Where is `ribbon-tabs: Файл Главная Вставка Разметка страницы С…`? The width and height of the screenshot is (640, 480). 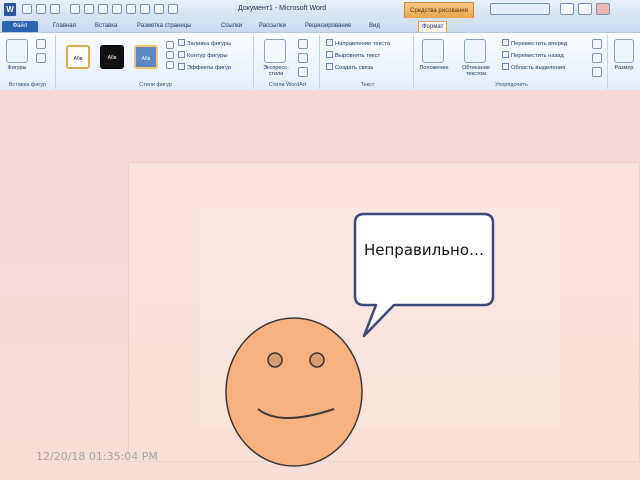 ribbon-tabs: Файл Главная Вставка Разметка страницы С… is located at coordinates (320, 26).